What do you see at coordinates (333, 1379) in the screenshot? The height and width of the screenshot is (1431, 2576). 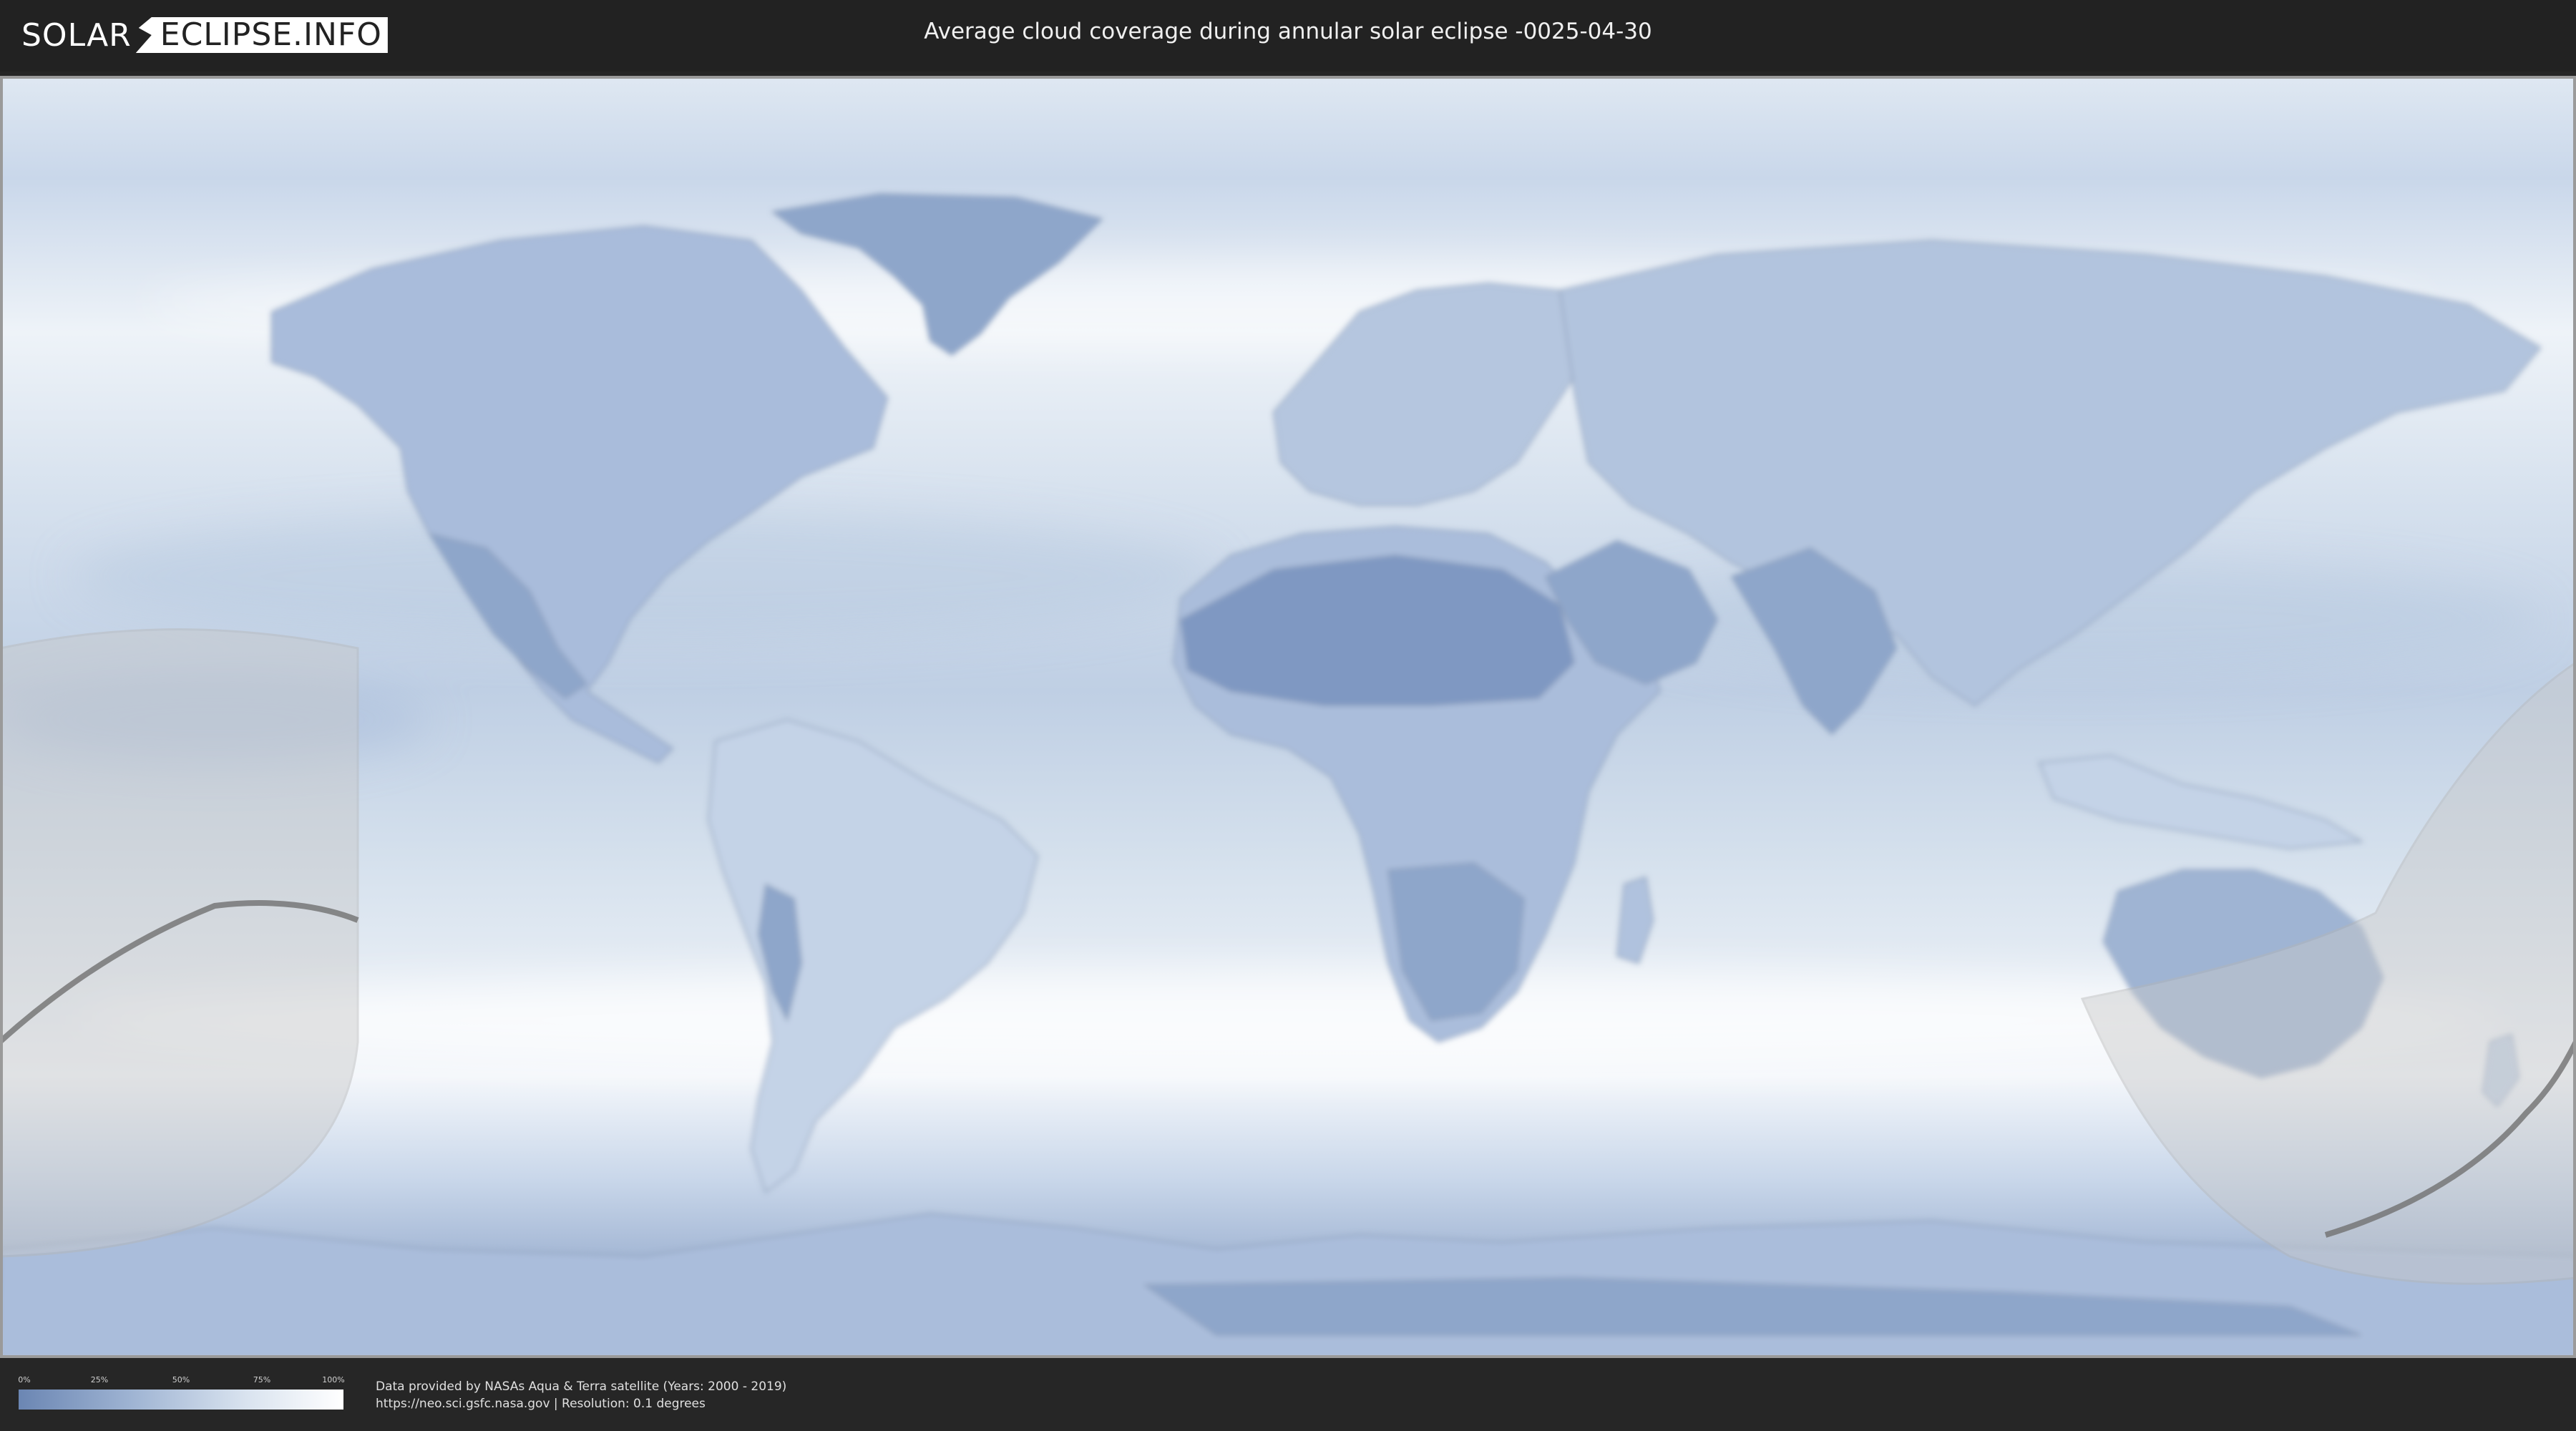 I see `legend-tick-100: 100%` at bounding box center [333, 1379].